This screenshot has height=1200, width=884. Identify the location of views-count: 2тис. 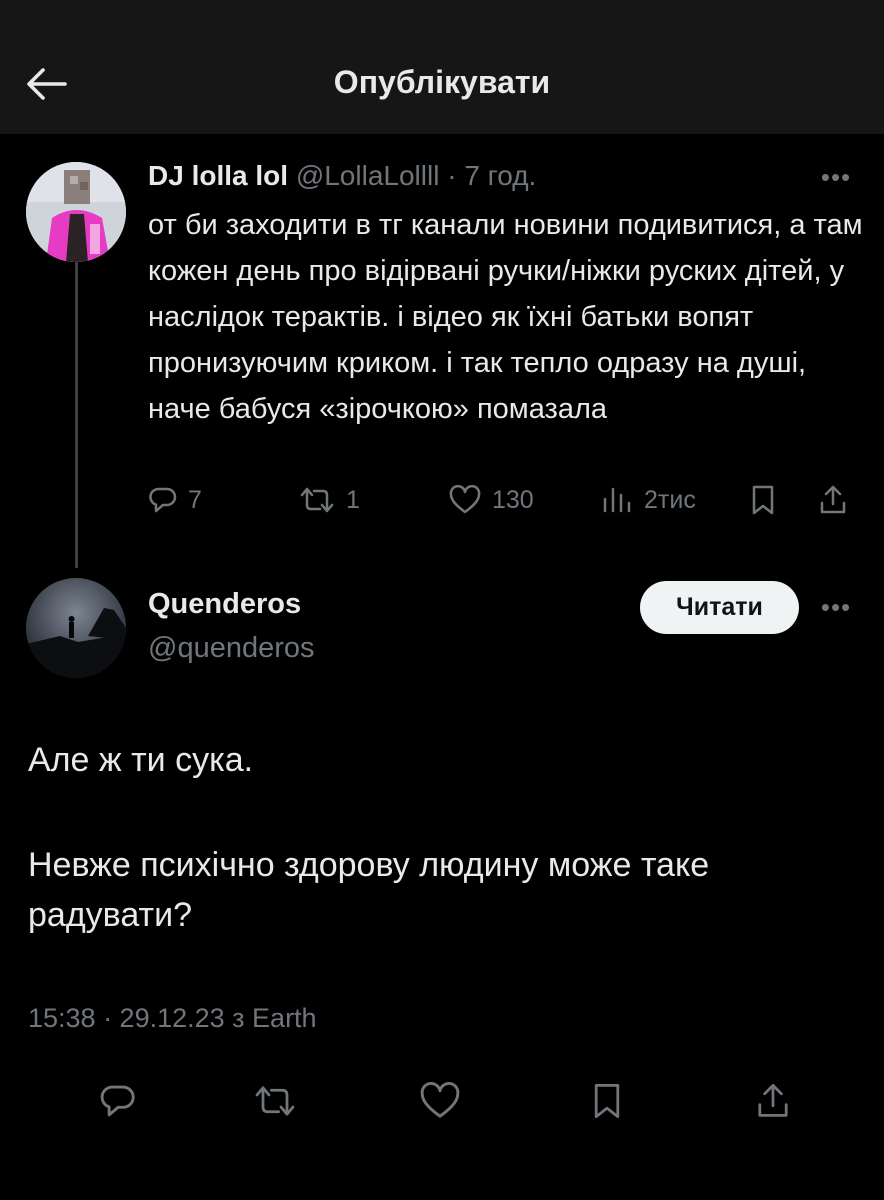
(670, 499).